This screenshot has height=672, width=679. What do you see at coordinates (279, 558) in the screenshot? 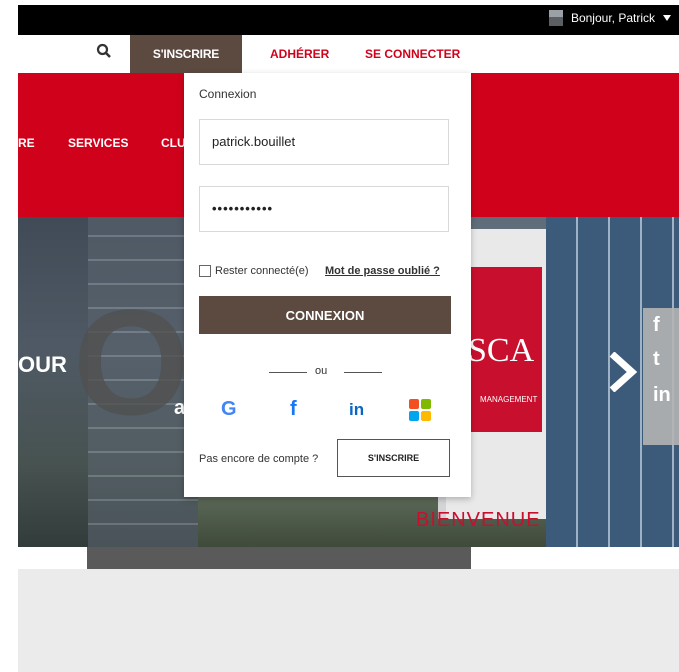
I see `dropdown-shadow-bar` at bounding box center [279, 558].